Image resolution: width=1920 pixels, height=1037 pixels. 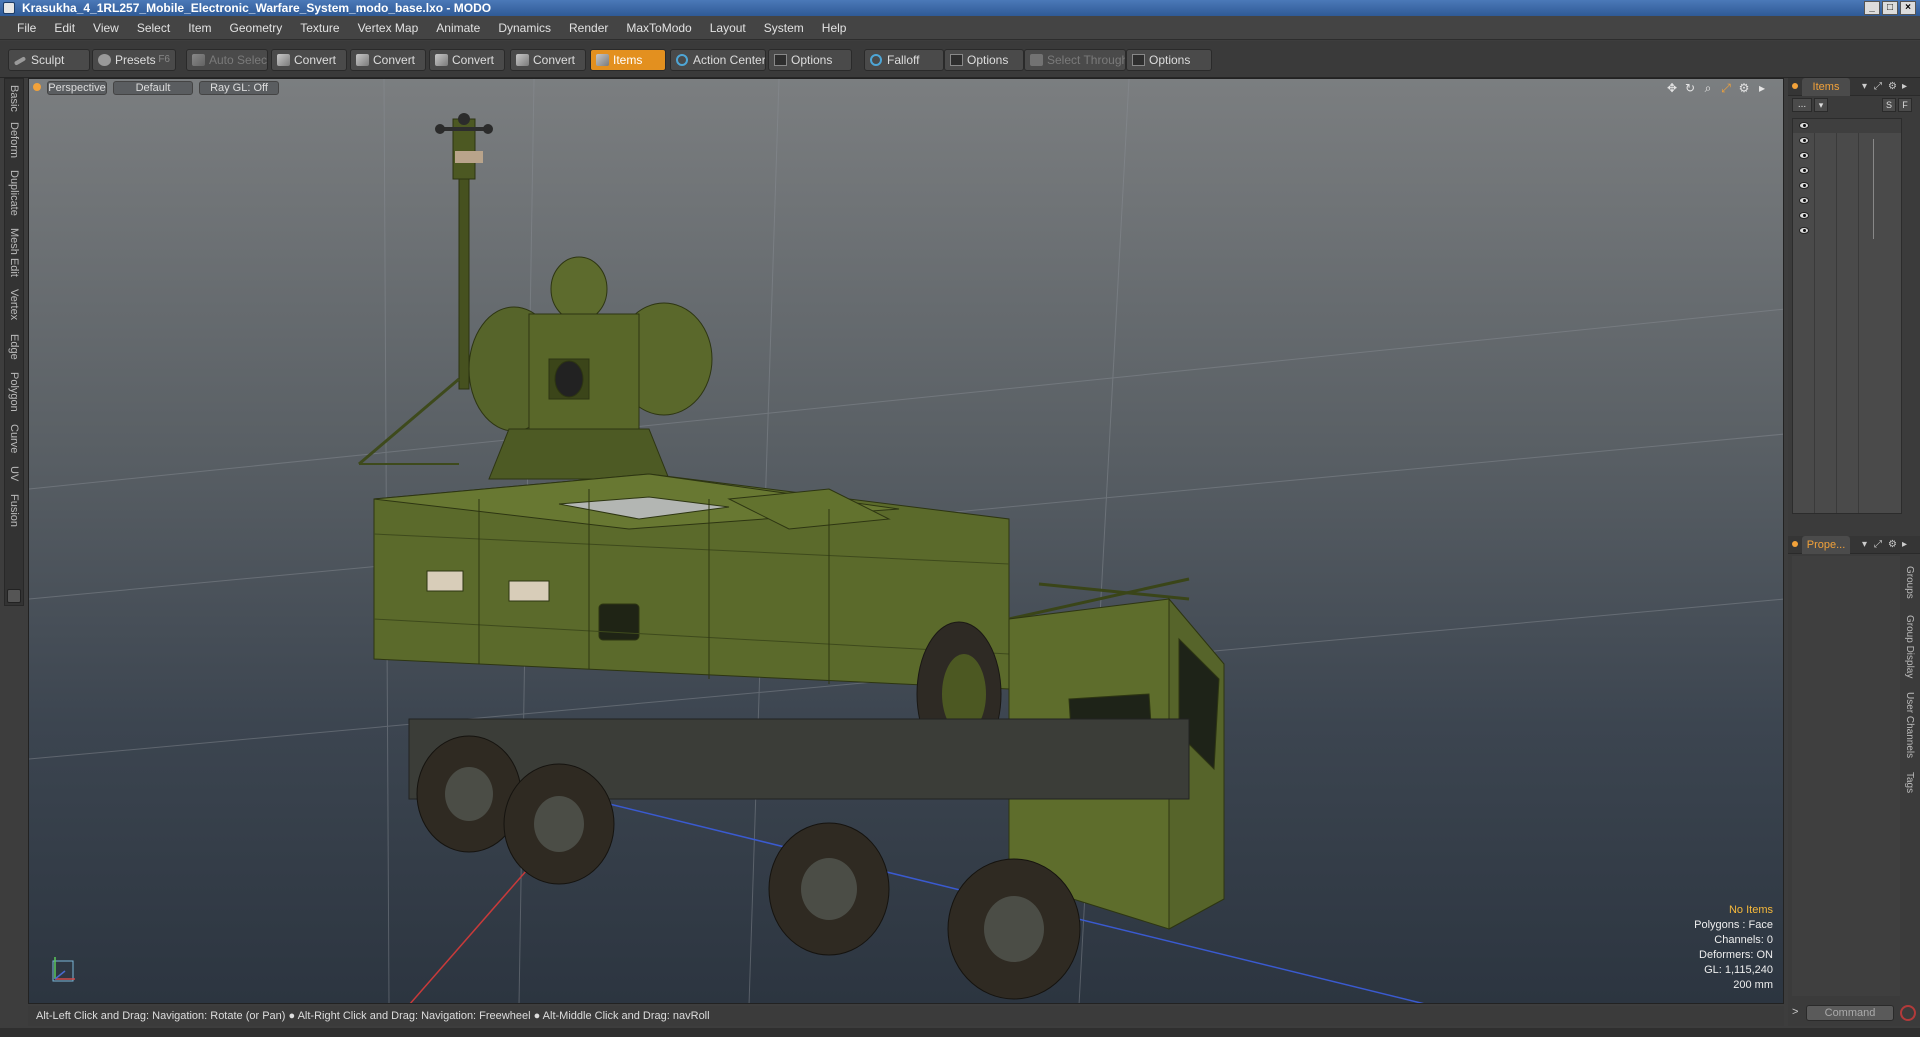 What do you see at coordinates (388, 28) in the screenshot?
I see `menu-vertex-map: Vertex Map` at bounding box center [388, 28].